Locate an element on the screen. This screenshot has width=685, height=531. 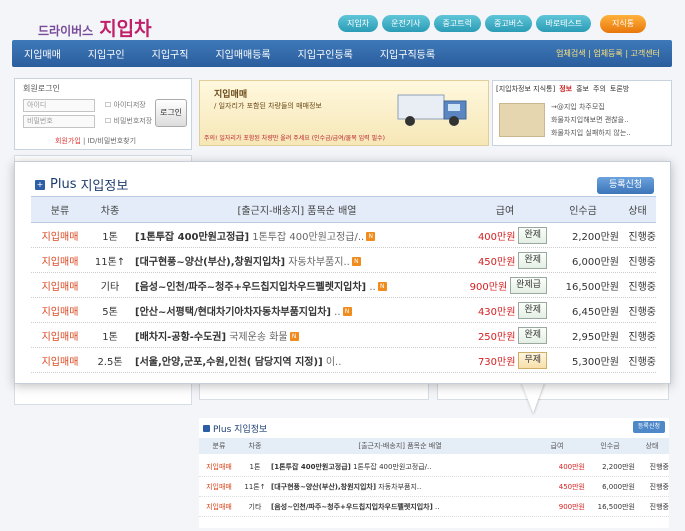
title-text: 지입정보 is located at coordinates (104, 186).